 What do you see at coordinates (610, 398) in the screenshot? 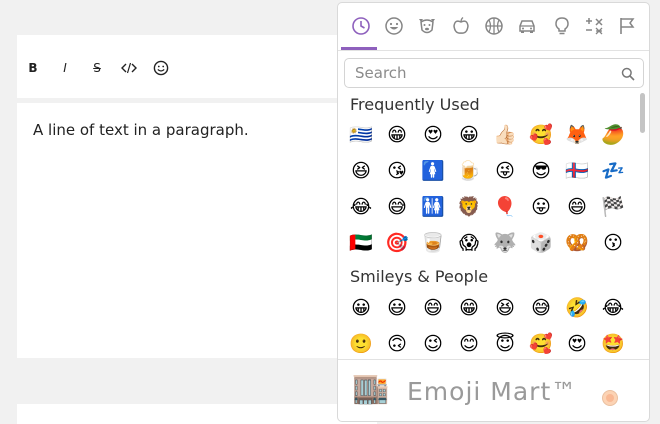
I see `skin-tone-selector` at bounding box center [610, 398].